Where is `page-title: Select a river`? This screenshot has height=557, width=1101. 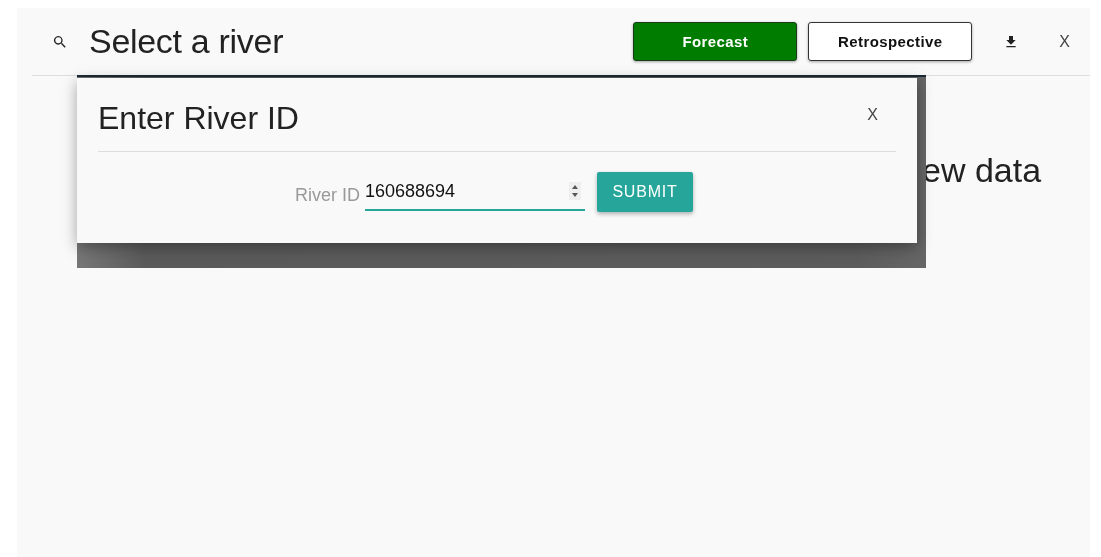 page-title: Select a river is located at coordinates (187, 41).